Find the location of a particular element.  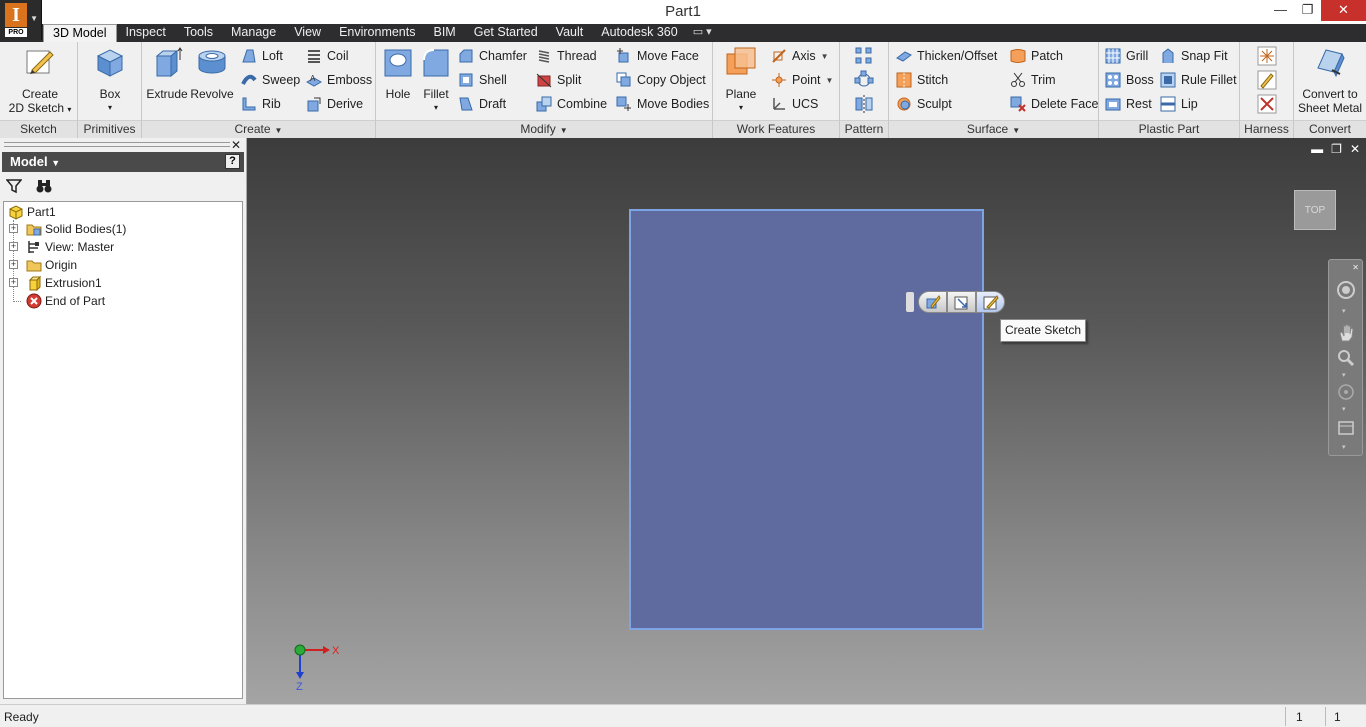

create-sketch-button is located at coordinates (990, 302).